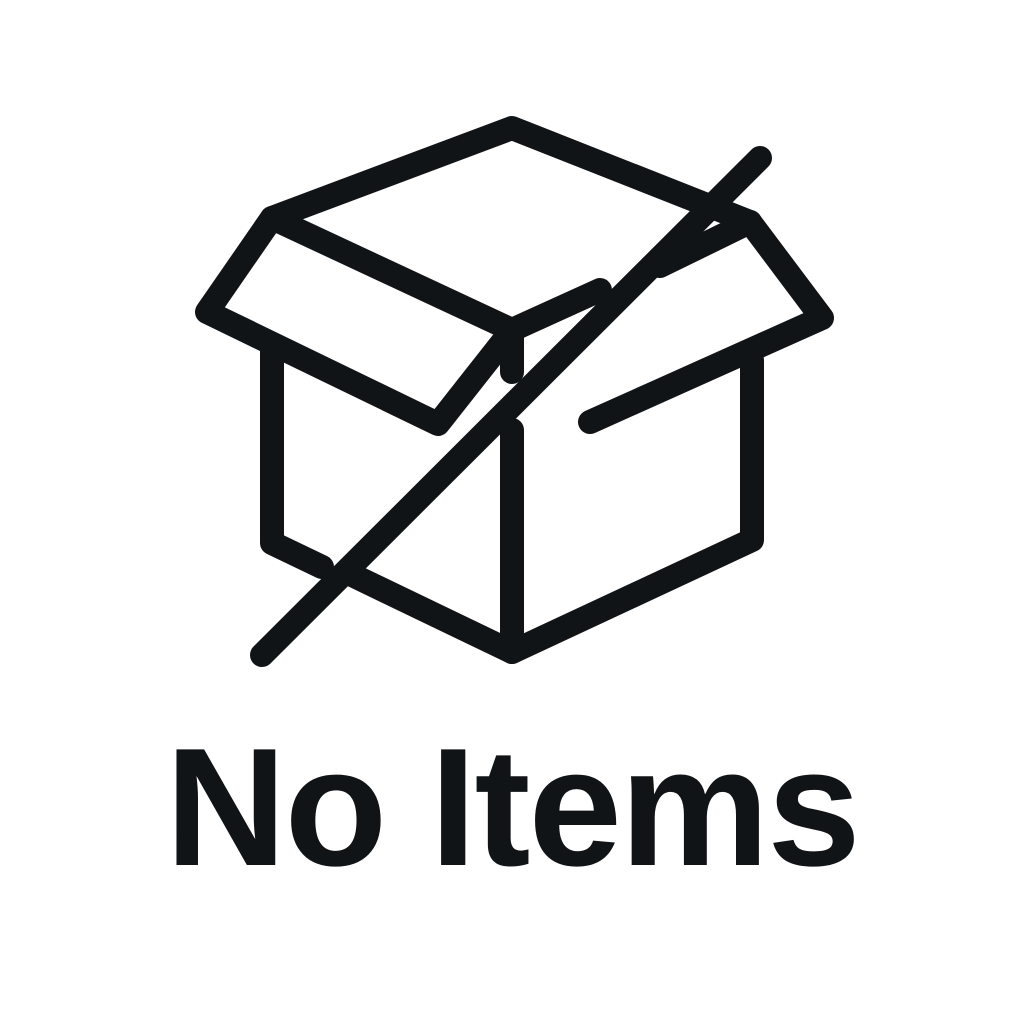  What do you see at coordinates (297, 458) in the screenshot?
I see `box-left-wall` at bounding box center [297, 458].